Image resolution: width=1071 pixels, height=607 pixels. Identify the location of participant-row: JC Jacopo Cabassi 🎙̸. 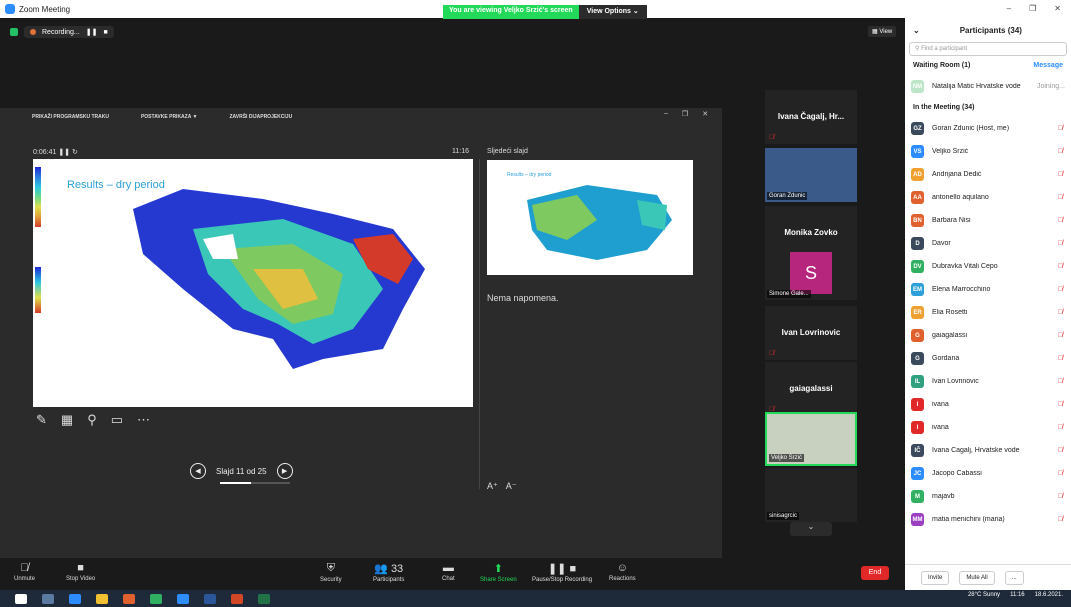
(988, 473).